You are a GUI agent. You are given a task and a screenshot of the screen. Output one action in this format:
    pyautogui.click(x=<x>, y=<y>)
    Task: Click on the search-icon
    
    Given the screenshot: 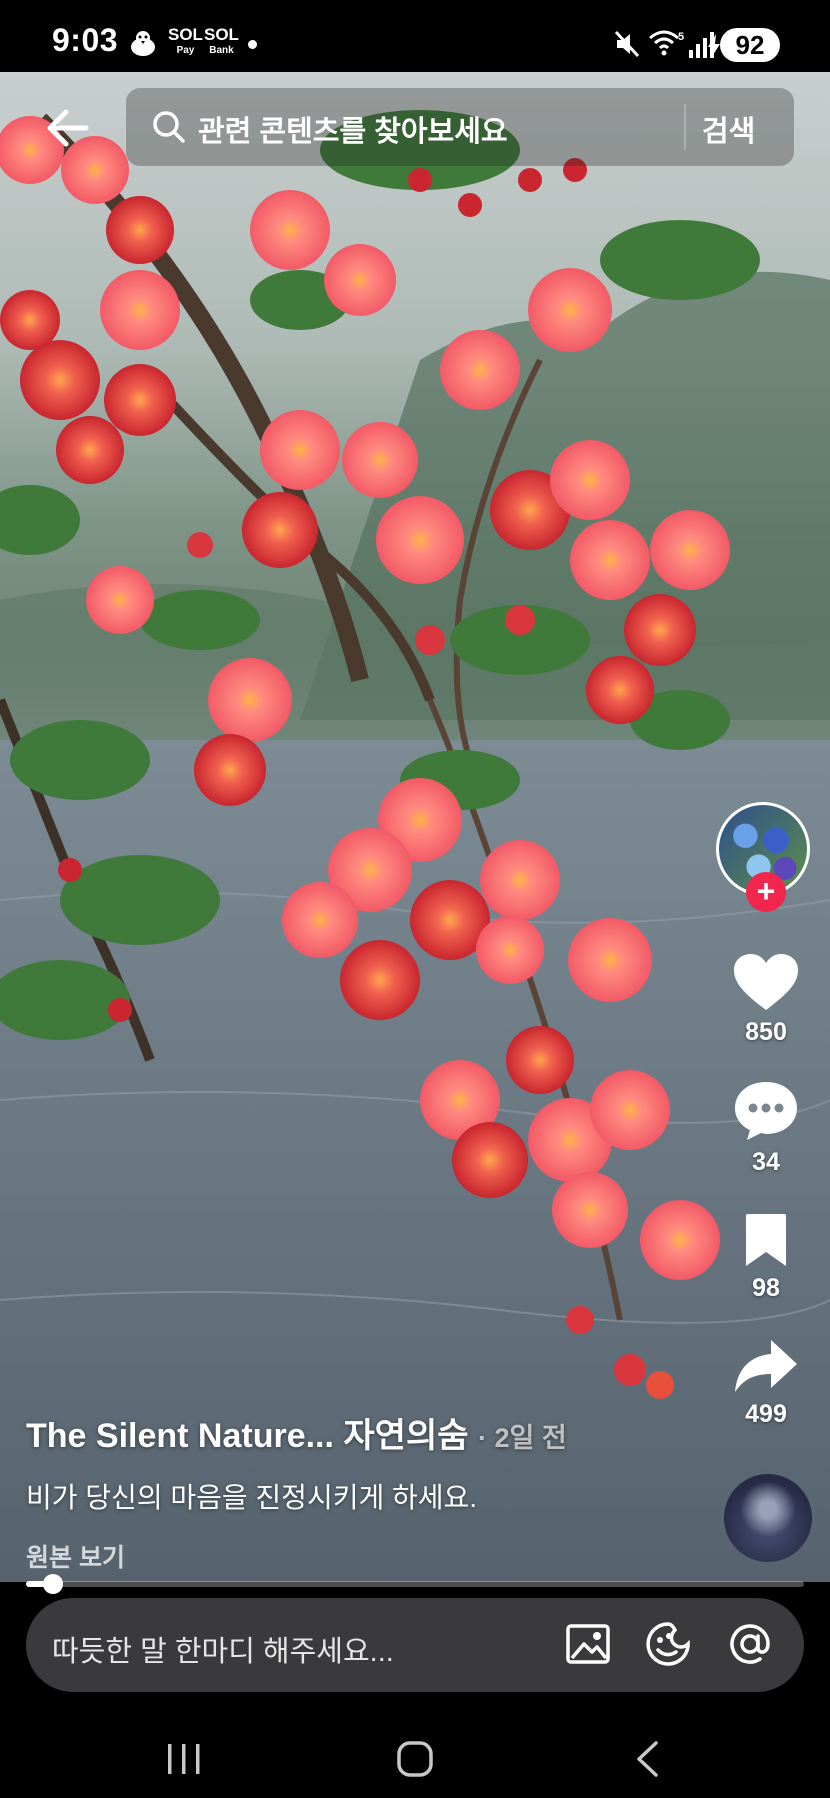 What is the action you would take?
    pyautogui.click(x=169, y=127)
    